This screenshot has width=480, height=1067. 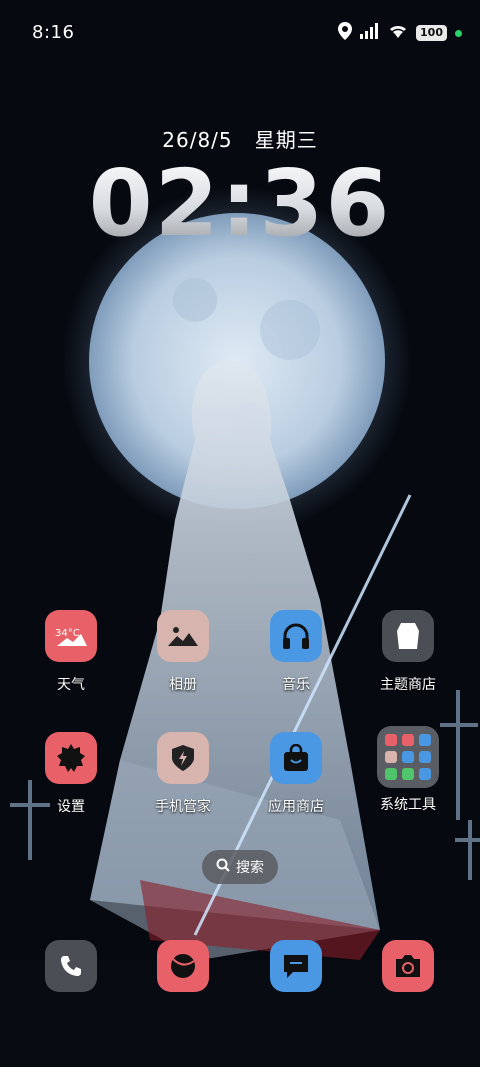 I want to click on settings-gear-icon, so click(x=71, y=758).